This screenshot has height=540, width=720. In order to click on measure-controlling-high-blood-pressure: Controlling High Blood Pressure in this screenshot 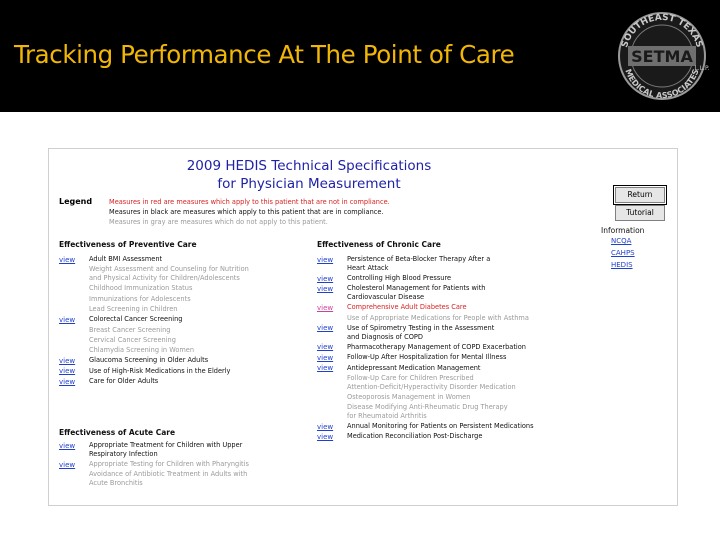, I will do `click(399, 278)`.